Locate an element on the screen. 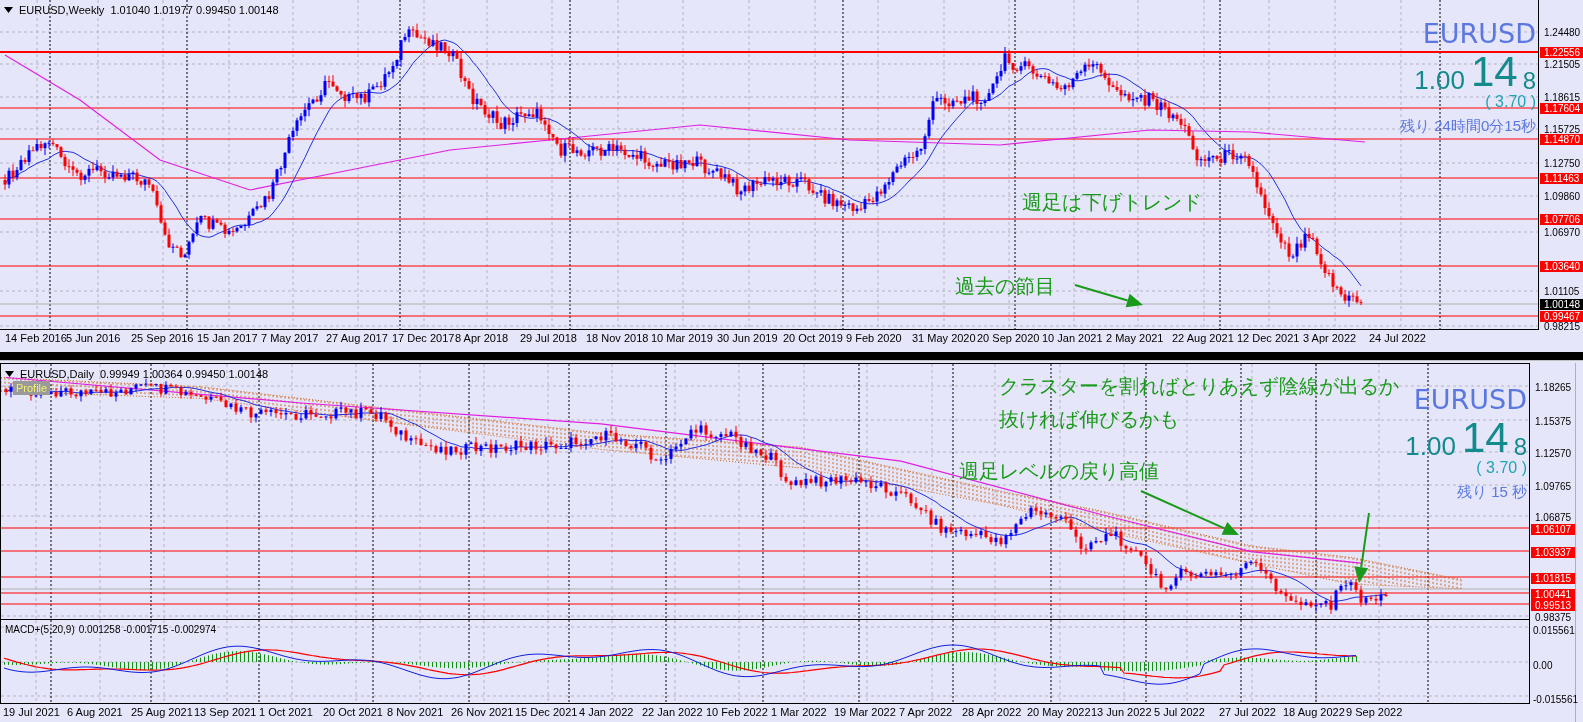 The image size is (1583, 722). date-label: 10 Feb 2022 is located at coordinates (737, 712).